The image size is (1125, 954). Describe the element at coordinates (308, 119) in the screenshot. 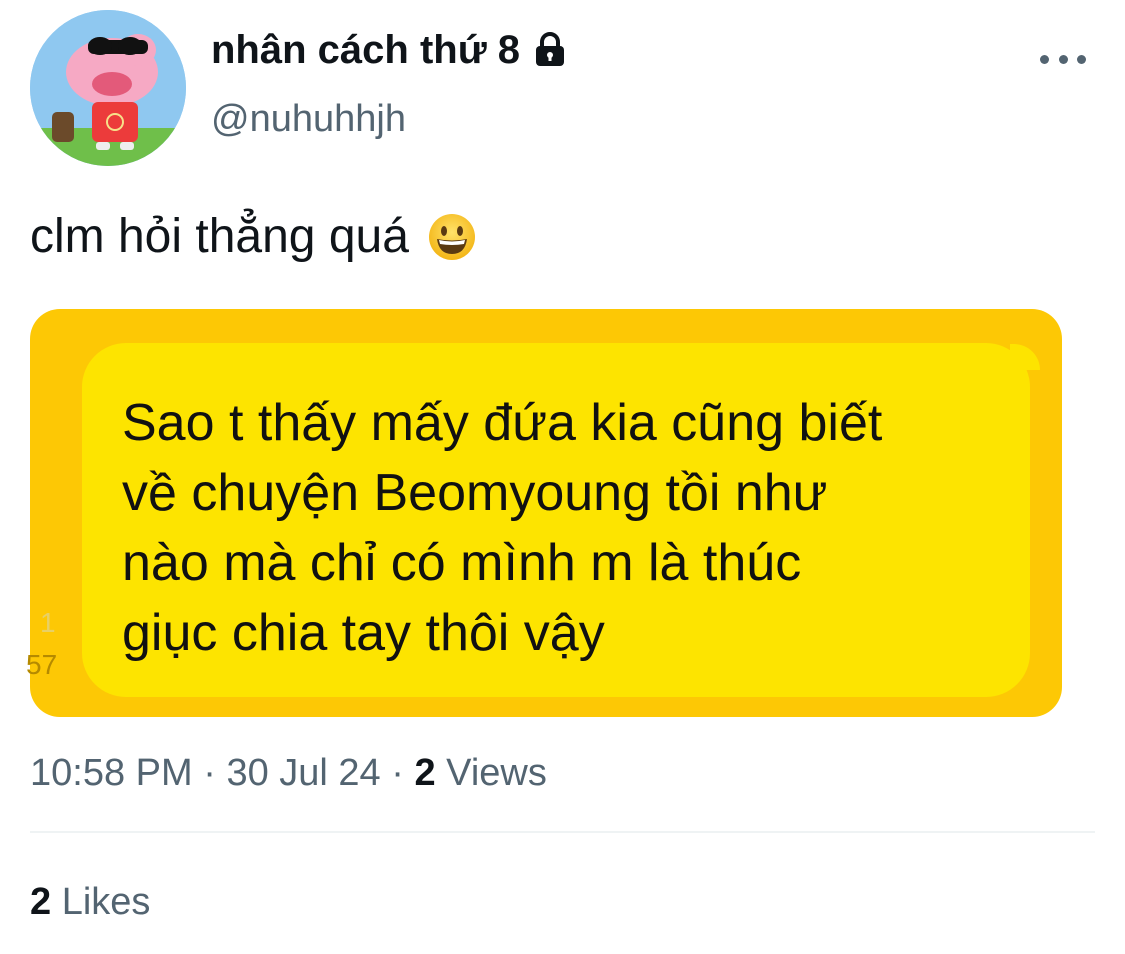

I see `author-handle: @nuhuhhjh` at that location.